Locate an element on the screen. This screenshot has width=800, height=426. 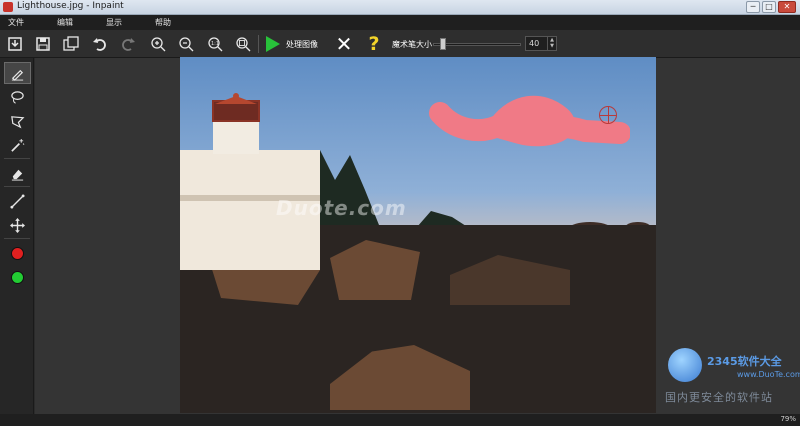
red-dot-icon is located at coordinates (17, 253).